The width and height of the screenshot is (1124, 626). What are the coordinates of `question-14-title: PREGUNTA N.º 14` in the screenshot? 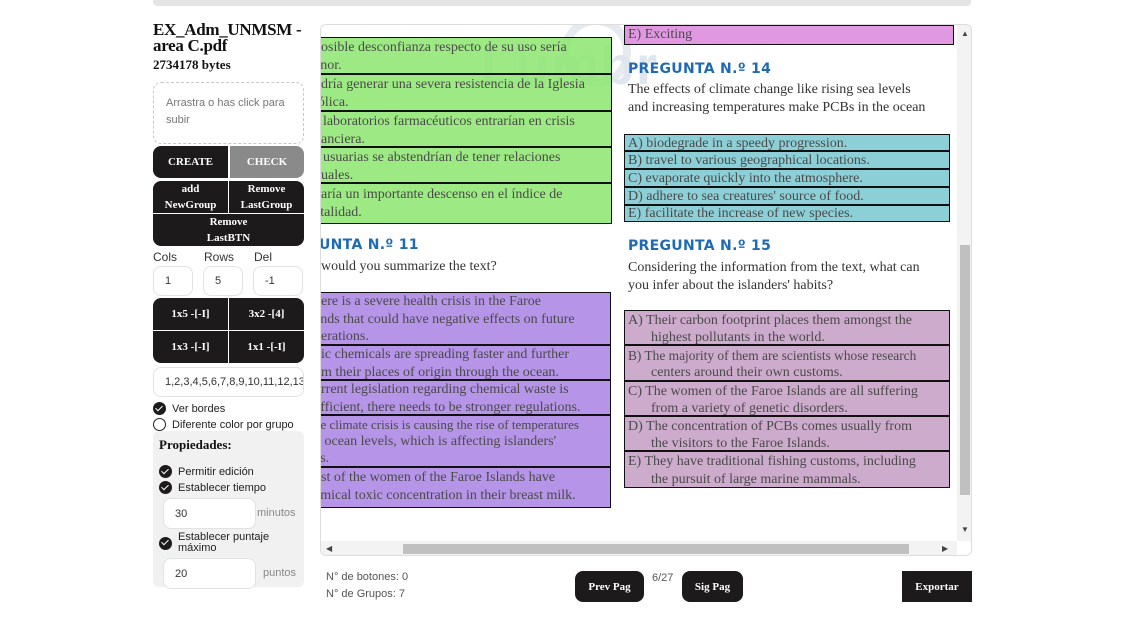 It's located at (700, 69).